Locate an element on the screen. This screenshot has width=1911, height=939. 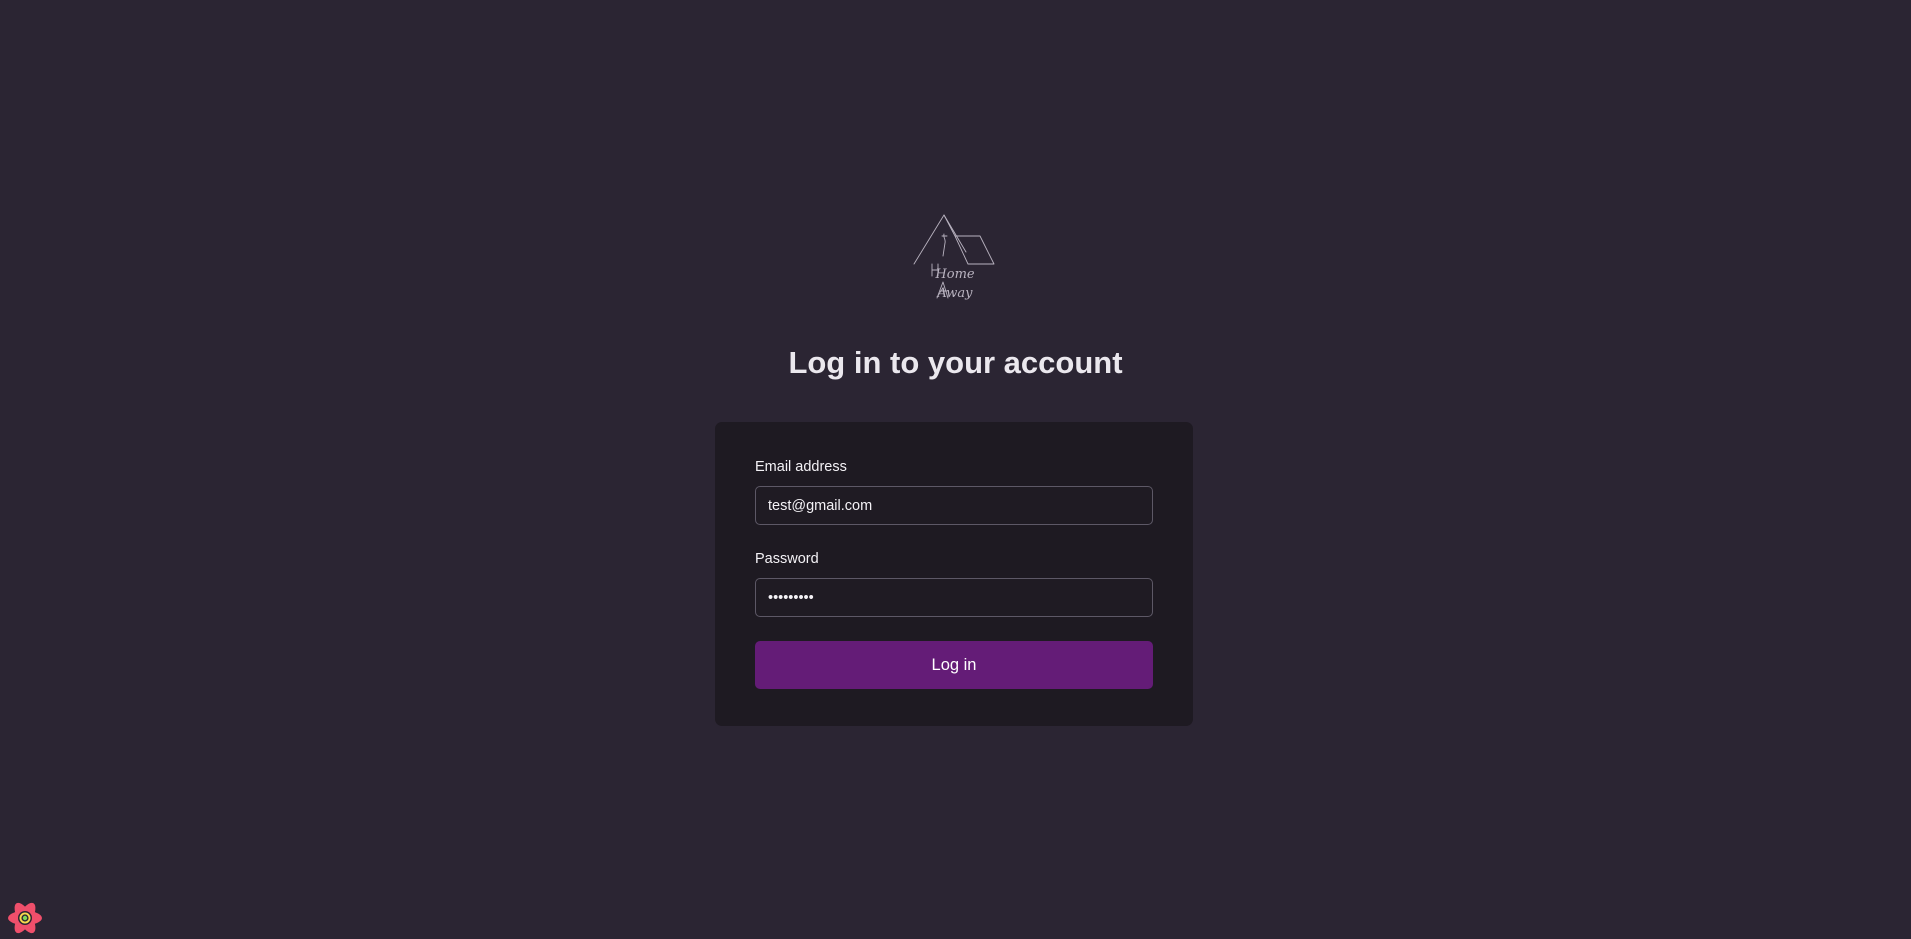
password-field is located at coordinates (954, 597).